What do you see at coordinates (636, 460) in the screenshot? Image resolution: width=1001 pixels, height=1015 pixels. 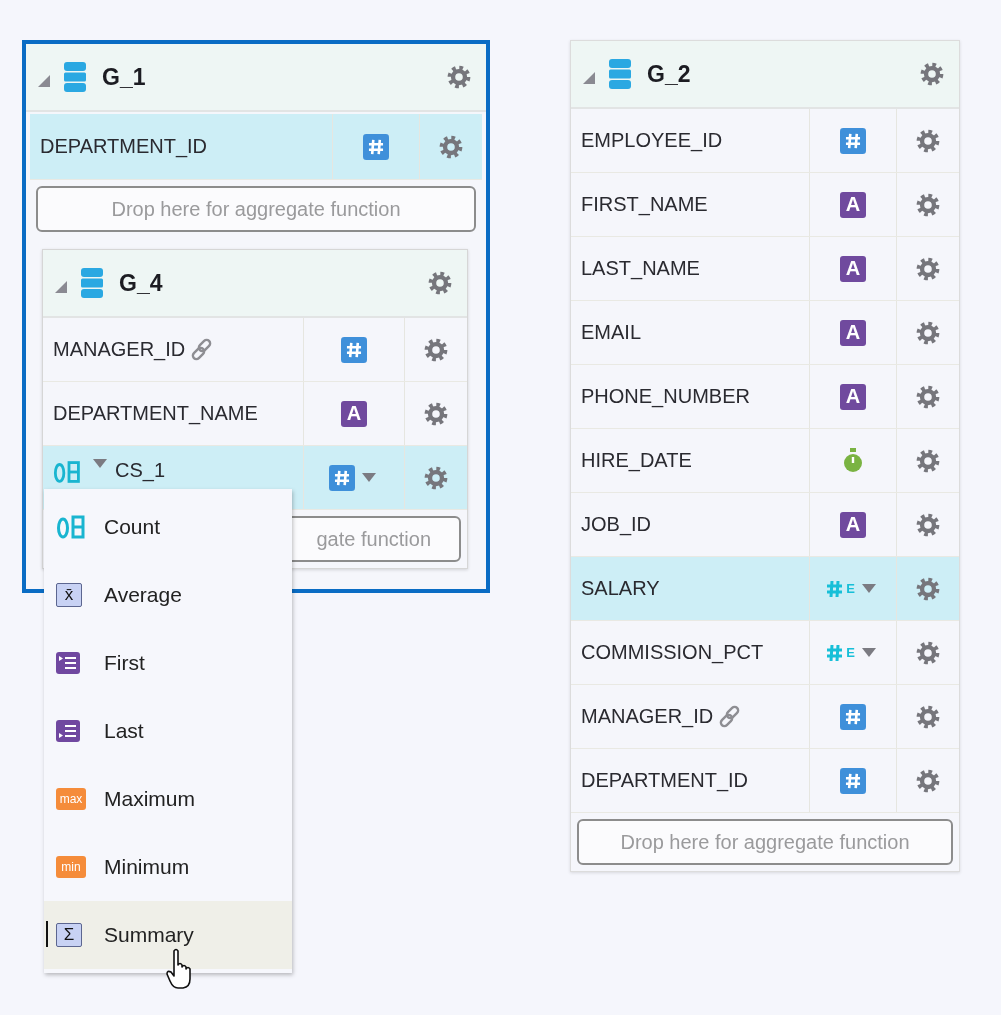 I see `field-name: HIRE_DATE` at bounding box center [636, 460].